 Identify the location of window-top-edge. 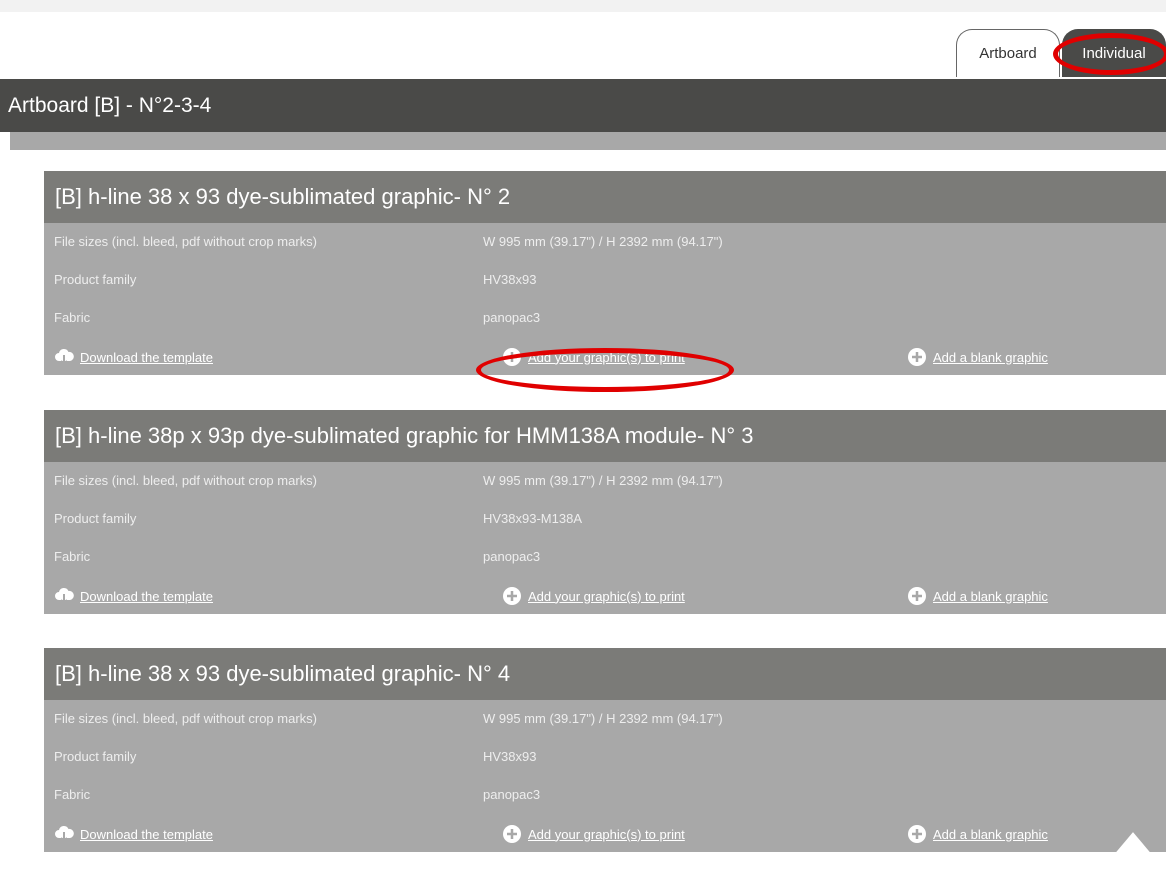
(583, 6).